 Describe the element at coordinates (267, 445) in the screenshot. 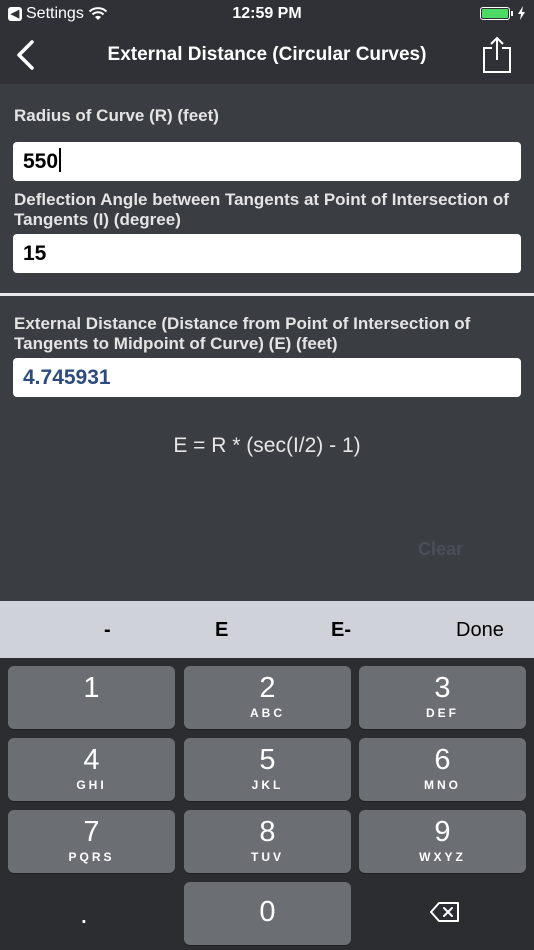

I see `formula-text: E = R * (sec(I/2) - 1)` at that location.